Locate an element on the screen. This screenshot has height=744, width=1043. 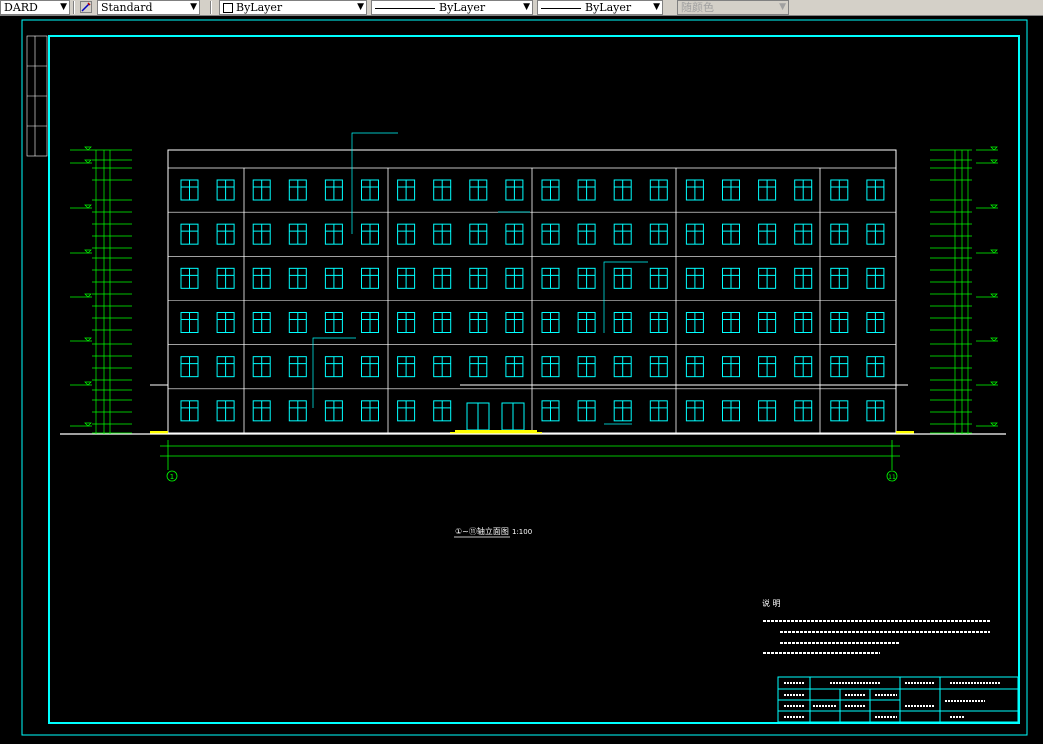
lineweight-sample is located at coordinates (561, 8).